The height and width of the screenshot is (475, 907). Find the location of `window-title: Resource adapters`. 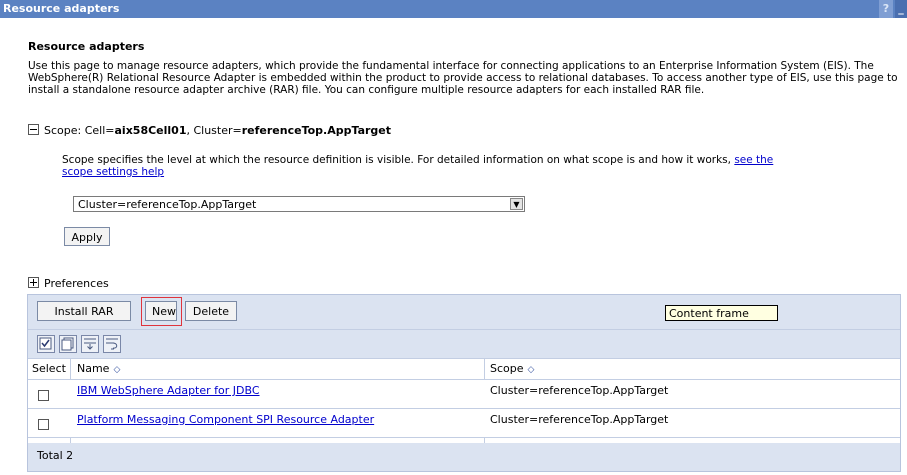

window-title: Resource adapters is located at coordinates (61, 8).